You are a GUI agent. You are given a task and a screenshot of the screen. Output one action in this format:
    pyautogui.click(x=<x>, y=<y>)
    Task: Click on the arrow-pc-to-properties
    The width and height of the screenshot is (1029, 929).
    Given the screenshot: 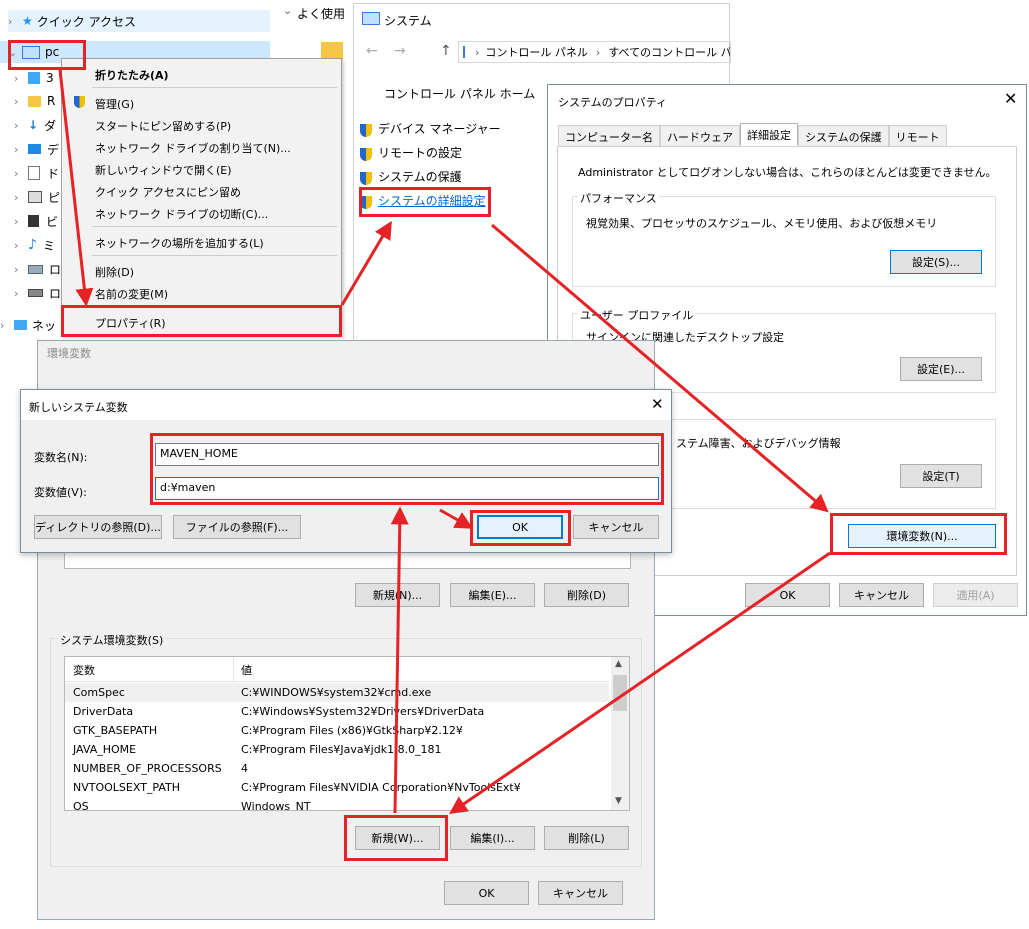 What is the action you would take?
    pyautogui.click(x=76, y=188)
    